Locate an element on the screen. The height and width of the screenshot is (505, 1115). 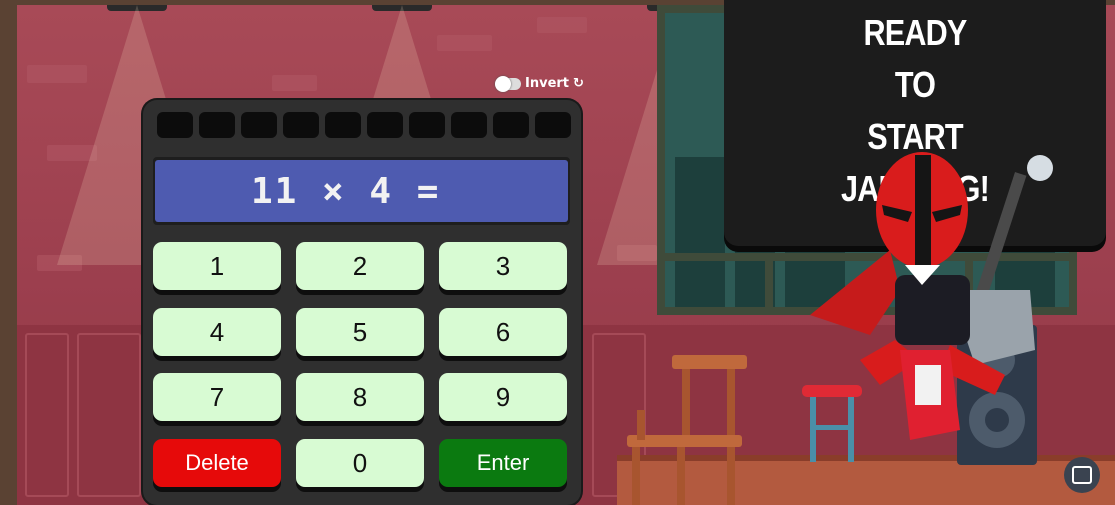
toggle-switch is located at coordinates (508, 83).